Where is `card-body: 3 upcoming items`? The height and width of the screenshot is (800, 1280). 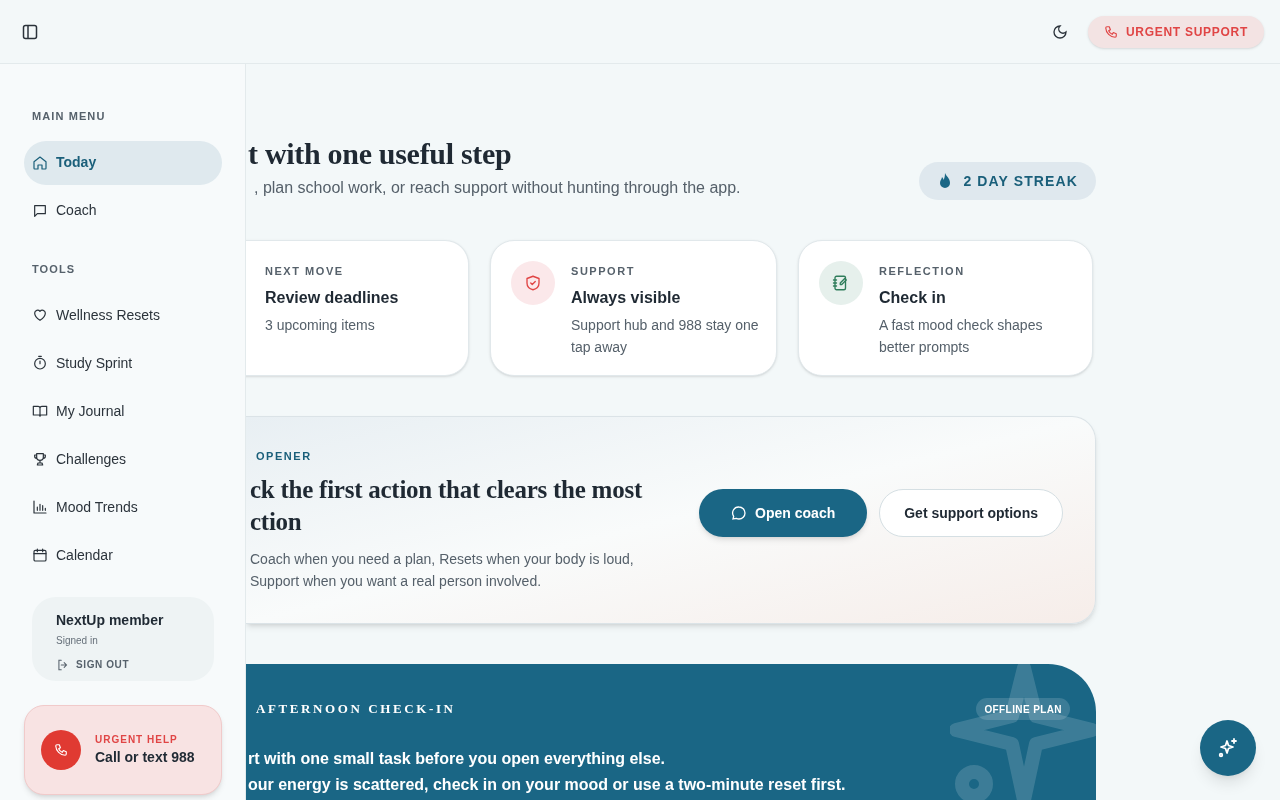
card-body: 3 upcoming items is located at coordinates (320, 325).